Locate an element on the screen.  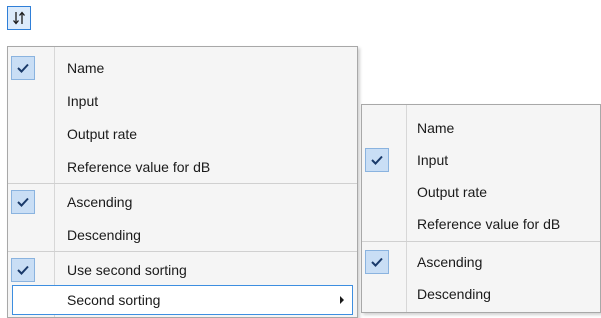
submenu-item-output-rate: Output rate is located at coordinates (481, 191).